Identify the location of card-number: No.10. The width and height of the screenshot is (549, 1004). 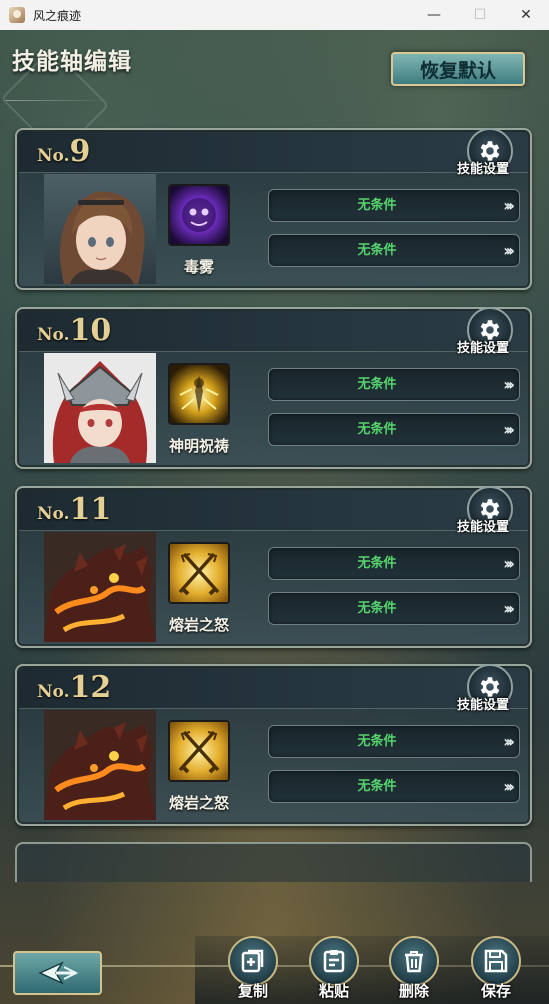
(74, 330).